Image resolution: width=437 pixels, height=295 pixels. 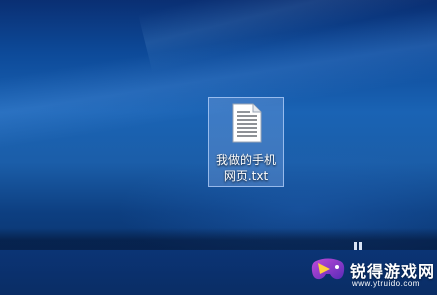 What do you see at coordinates (245, 168) in the screenshot?
I see `file-label: 我做的手机网页.txt` at bounding box center [245, 168].